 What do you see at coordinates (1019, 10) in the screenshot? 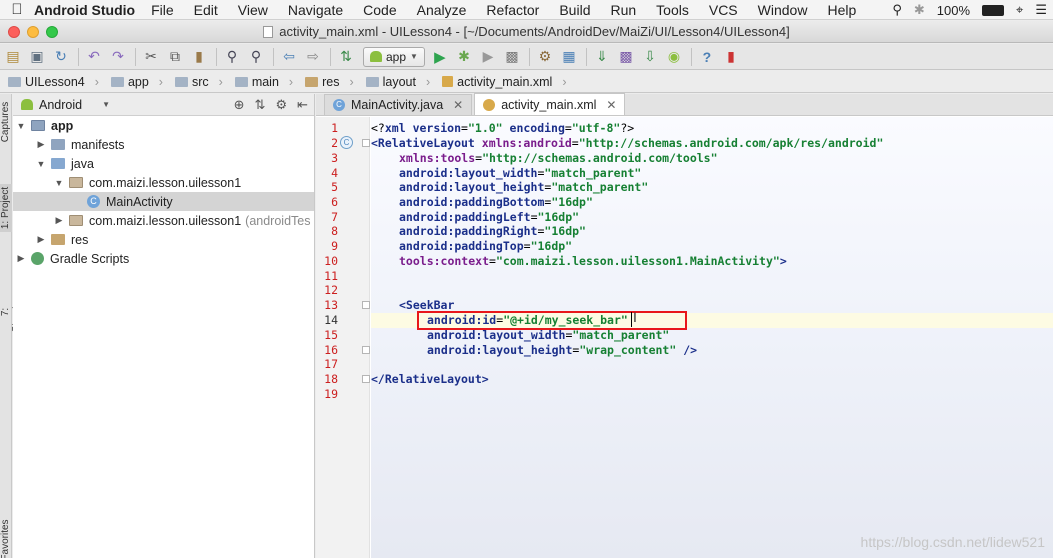
I see `wifi-icon: ⌖` at bounding box center [1019, 10].